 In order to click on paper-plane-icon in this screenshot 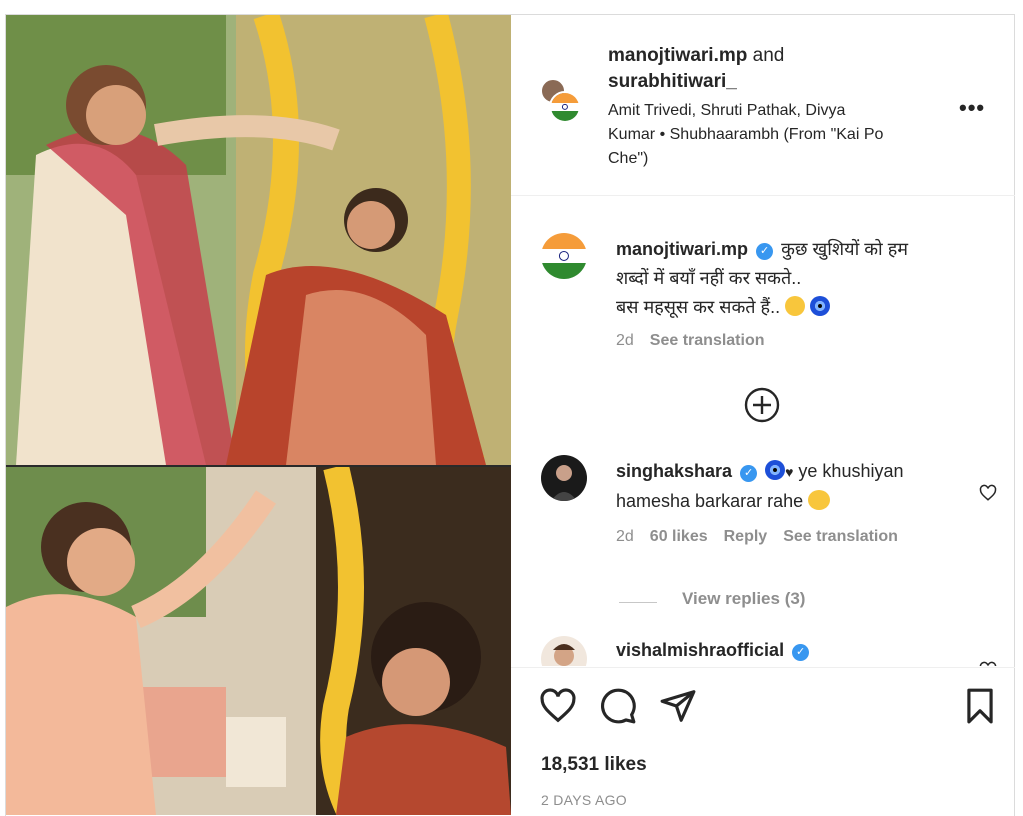, I will do `click(678, 706)`.